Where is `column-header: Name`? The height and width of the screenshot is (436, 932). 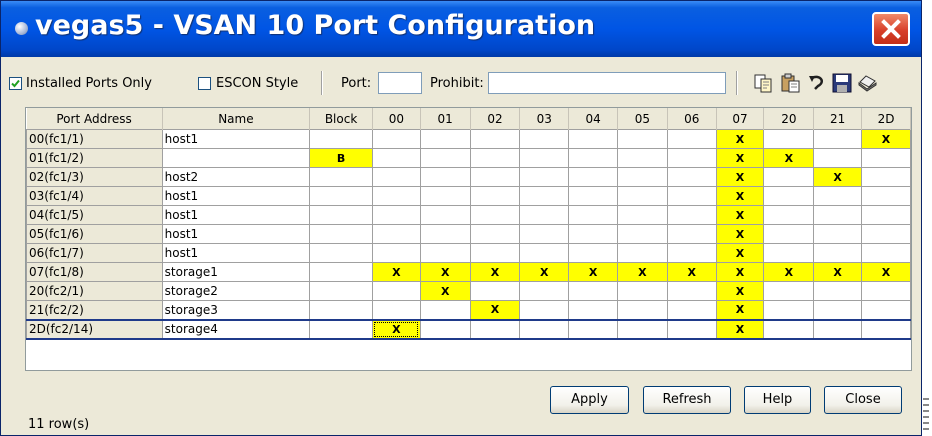
column-header: Name is located at coordinates (236, 119).